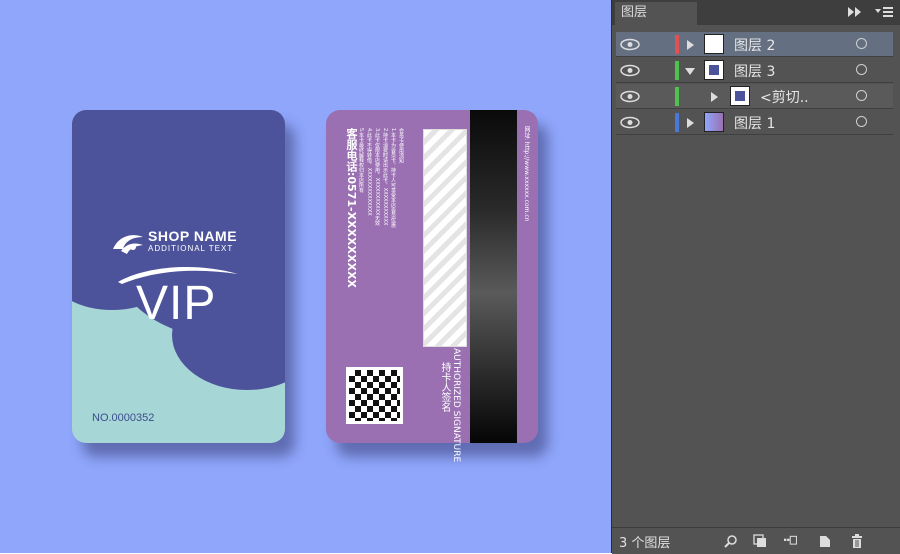 The height and width of the screenshot is (554, 900). Describe the element at coordinates (756, 12) in the screenshot. I see `panel-tabbar: 图层` at that location.